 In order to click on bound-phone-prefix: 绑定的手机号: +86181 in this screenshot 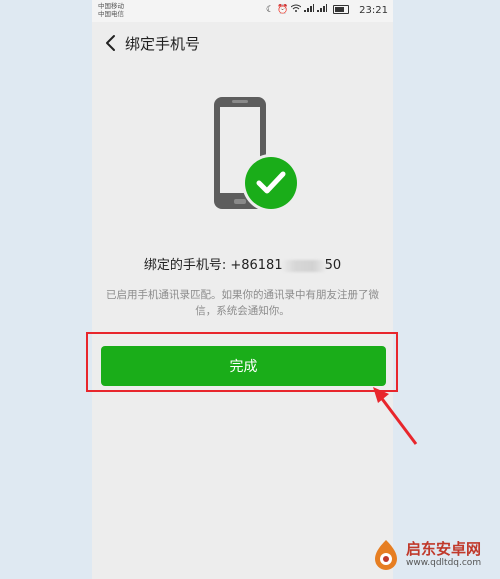, I will do `click(213, 265)`.